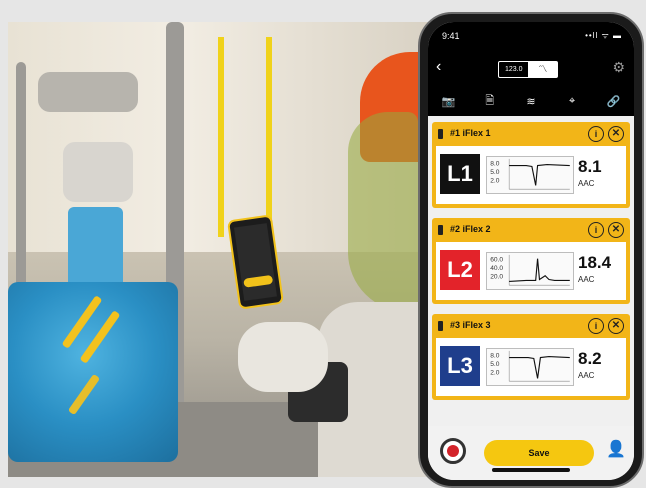 The height and width of the screenshot is (488, 646). I want to click on card-header: #1 iFlex 1 i ✕, so click(531, 134).